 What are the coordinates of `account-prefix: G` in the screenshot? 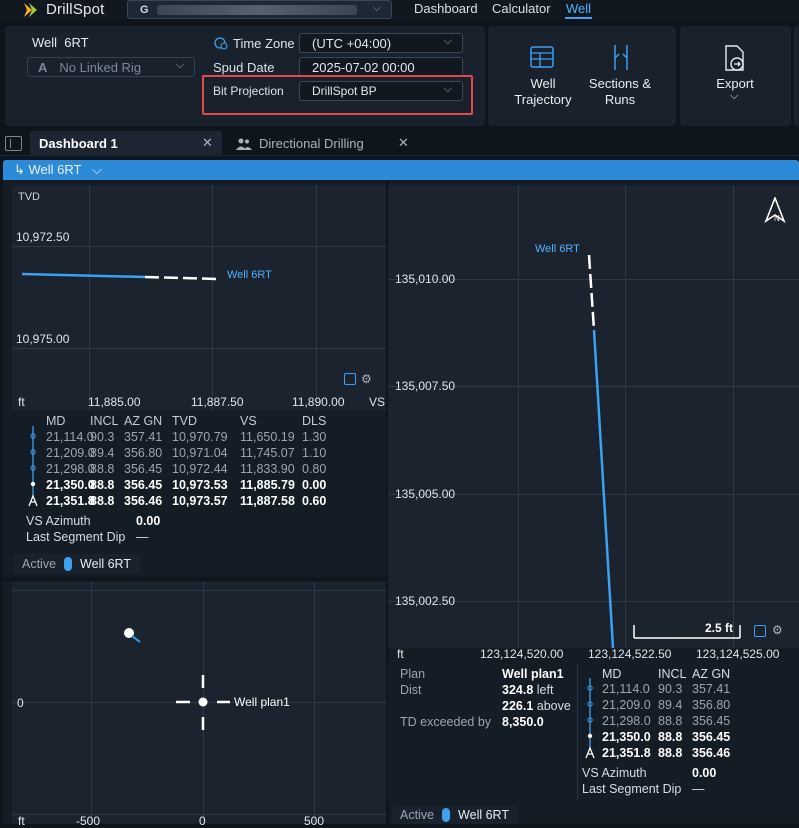 It's located at (144, 9).